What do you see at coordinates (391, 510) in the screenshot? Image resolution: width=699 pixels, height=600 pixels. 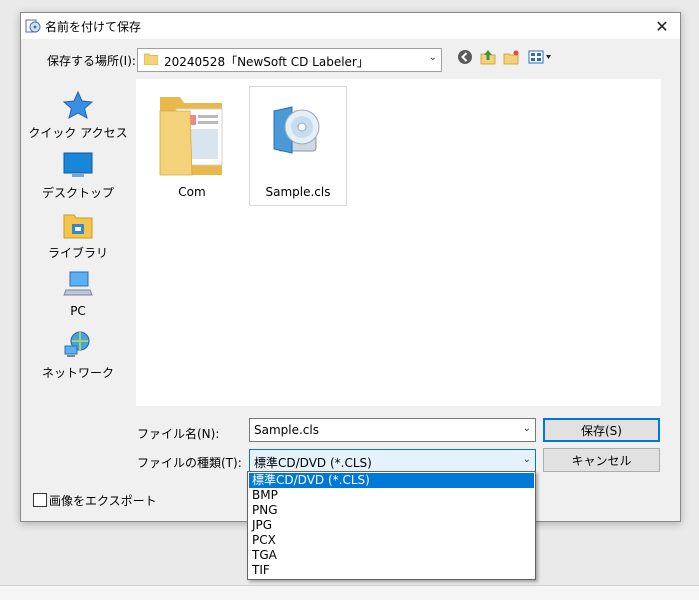 I see `filetype-option: PNG` at bounding box center [391, 510].